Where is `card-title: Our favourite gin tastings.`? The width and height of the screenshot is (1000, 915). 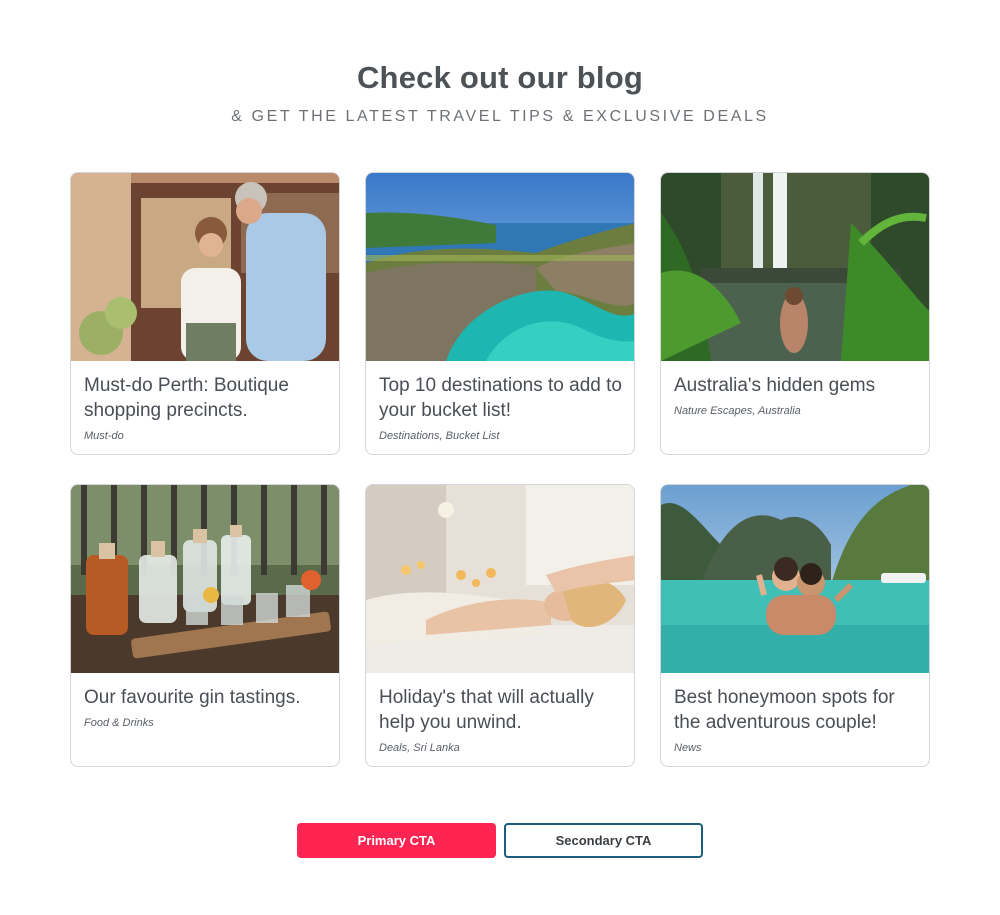
card-title: Our favourite gin tastings. is located at coordinates (206, 697).